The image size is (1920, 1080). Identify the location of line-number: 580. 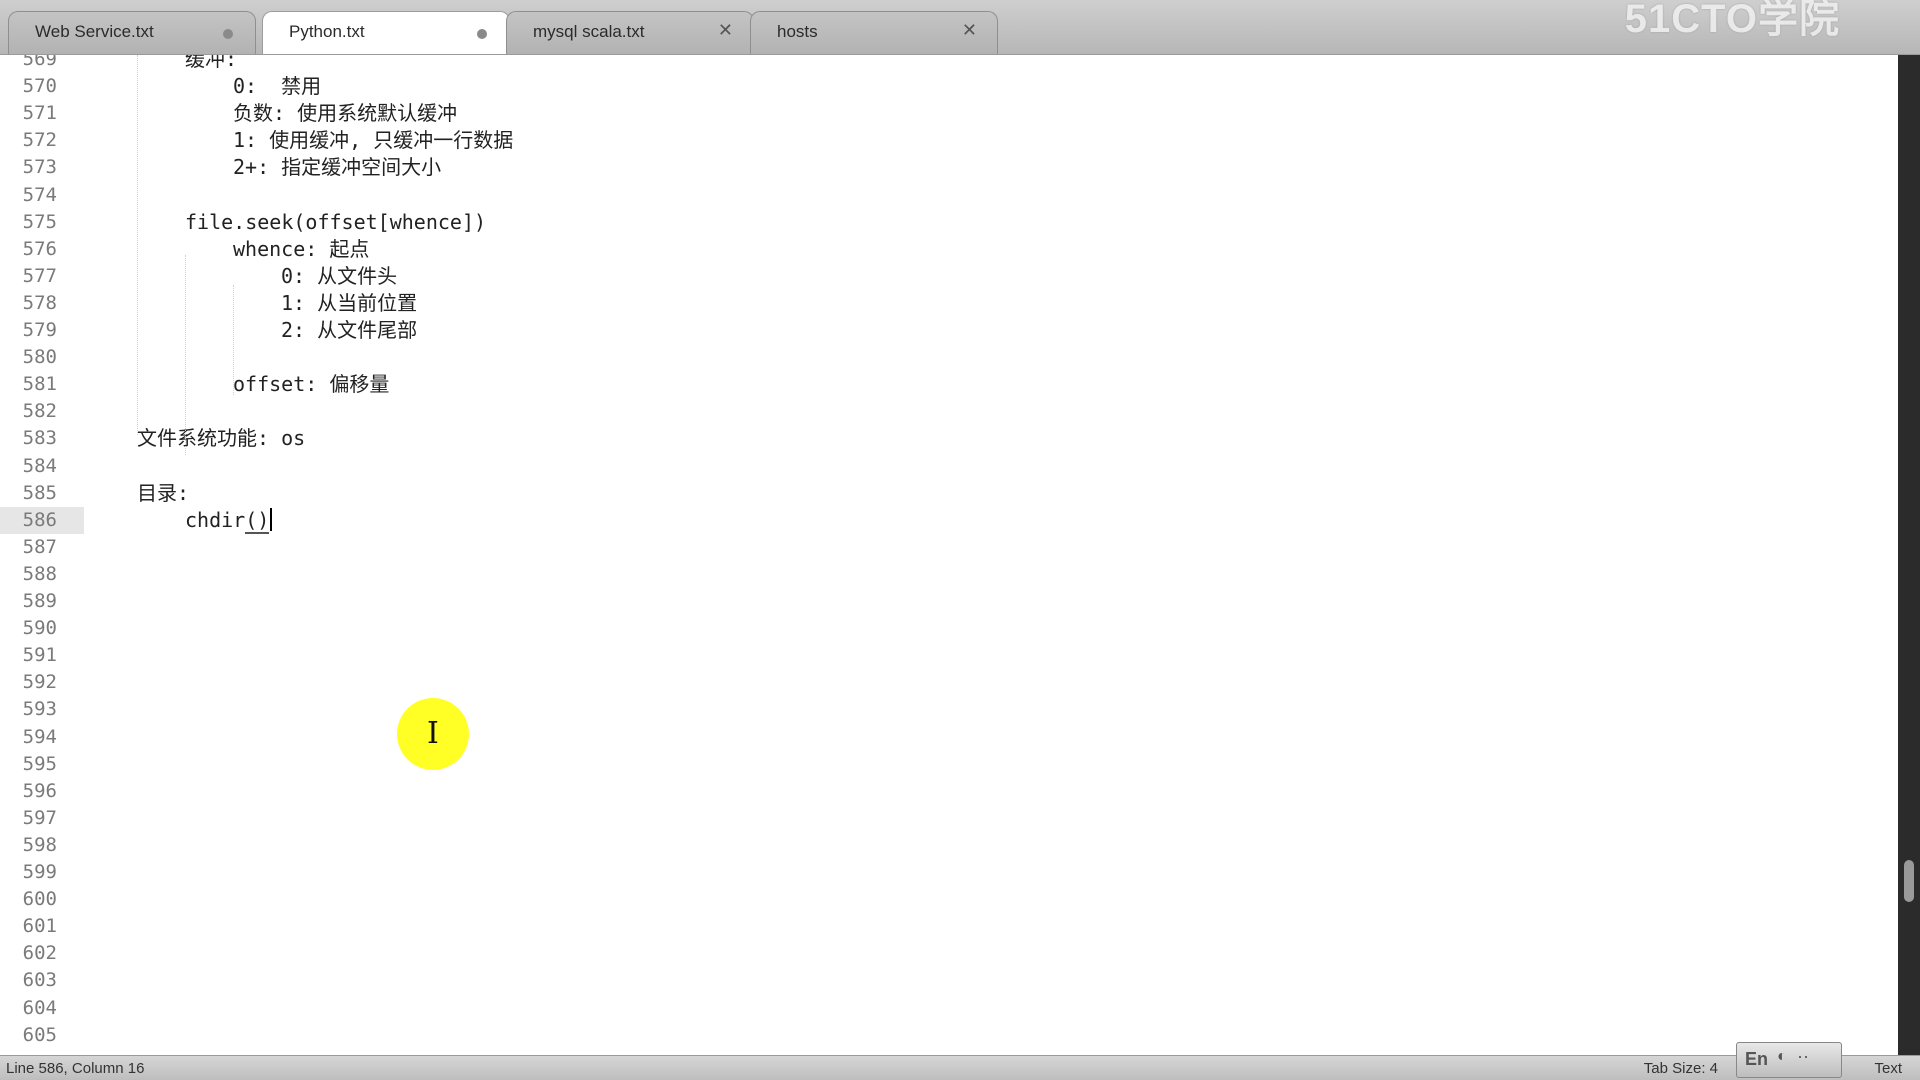
(39, 357).